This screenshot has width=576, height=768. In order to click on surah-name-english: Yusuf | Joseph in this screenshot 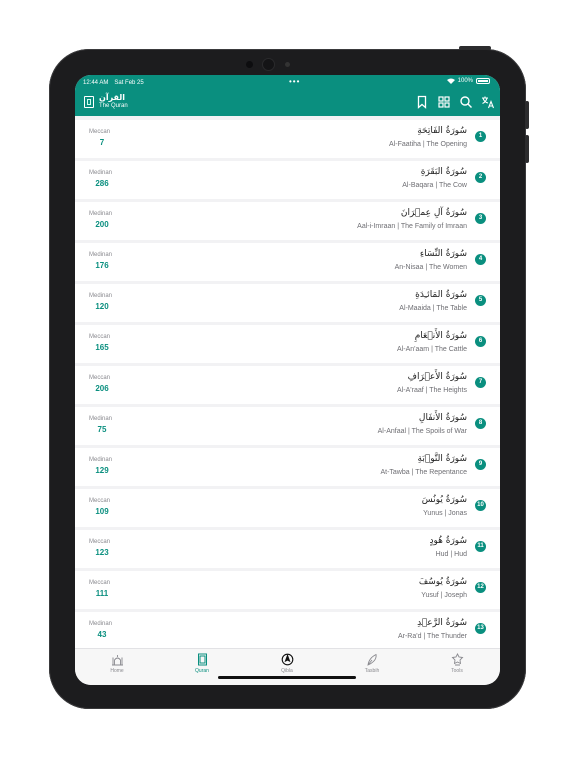, I will do `click(444, 595)`.